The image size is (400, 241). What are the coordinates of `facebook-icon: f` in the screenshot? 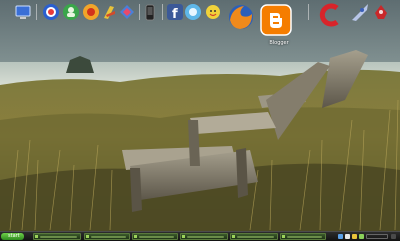 It's located at (175, 12).